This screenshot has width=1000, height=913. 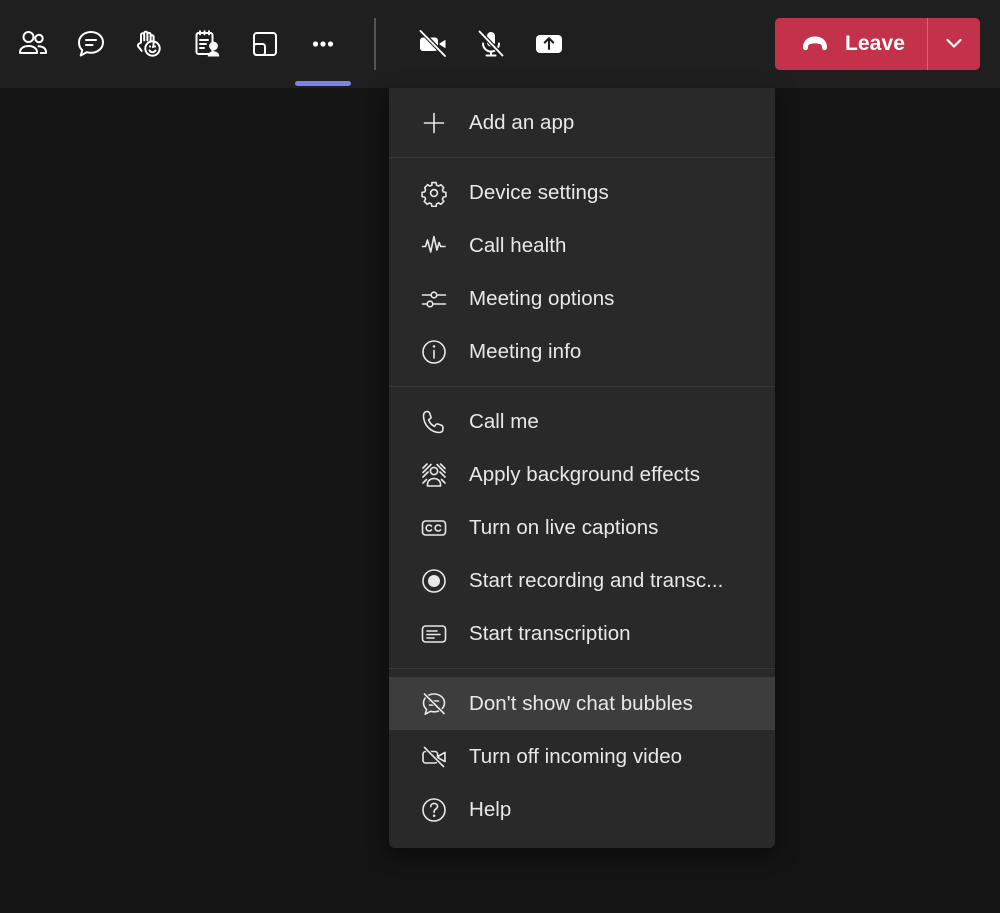 I want to click on leave-options-button, so click(x=954, y=44).